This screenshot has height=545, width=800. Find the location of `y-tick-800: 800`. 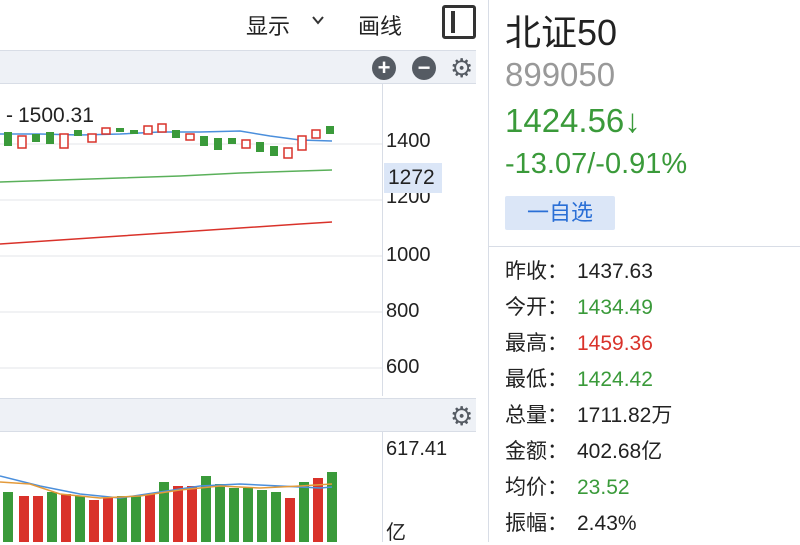

y-tick-800: 800 is located at coordinates (403, 311).